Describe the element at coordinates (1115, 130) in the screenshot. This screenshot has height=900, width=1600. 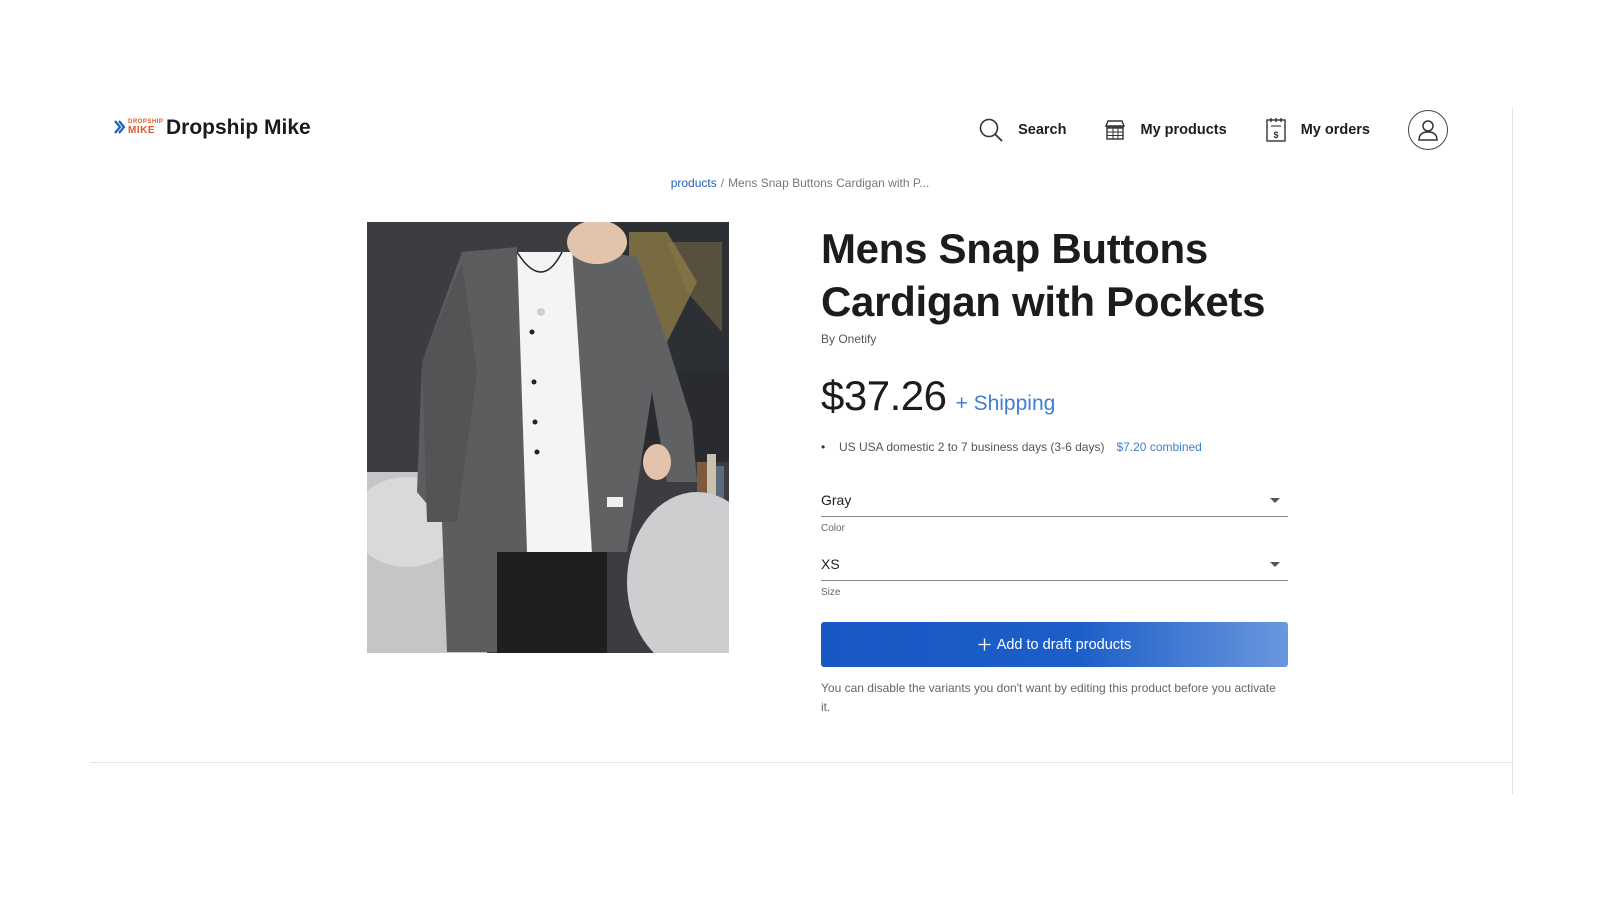
I see `store-icon` at that location.